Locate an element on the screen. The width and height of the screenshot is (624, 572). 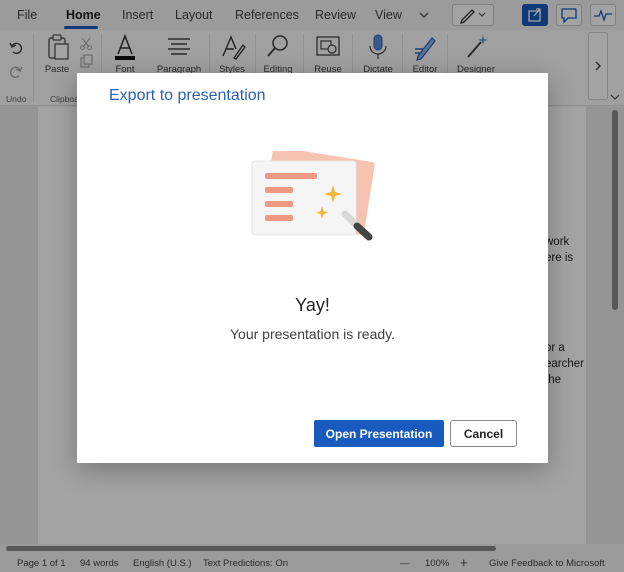
success-heading: Yay! is located at coordinates (312, 305).